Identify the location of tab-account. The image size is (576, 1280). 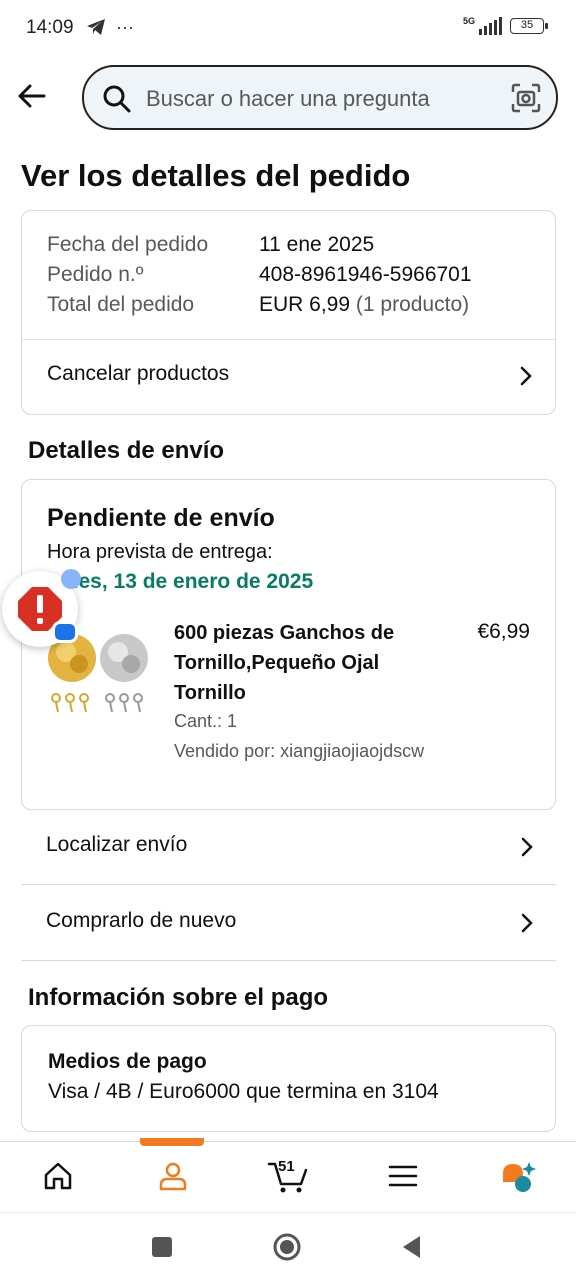
(172, 1177).